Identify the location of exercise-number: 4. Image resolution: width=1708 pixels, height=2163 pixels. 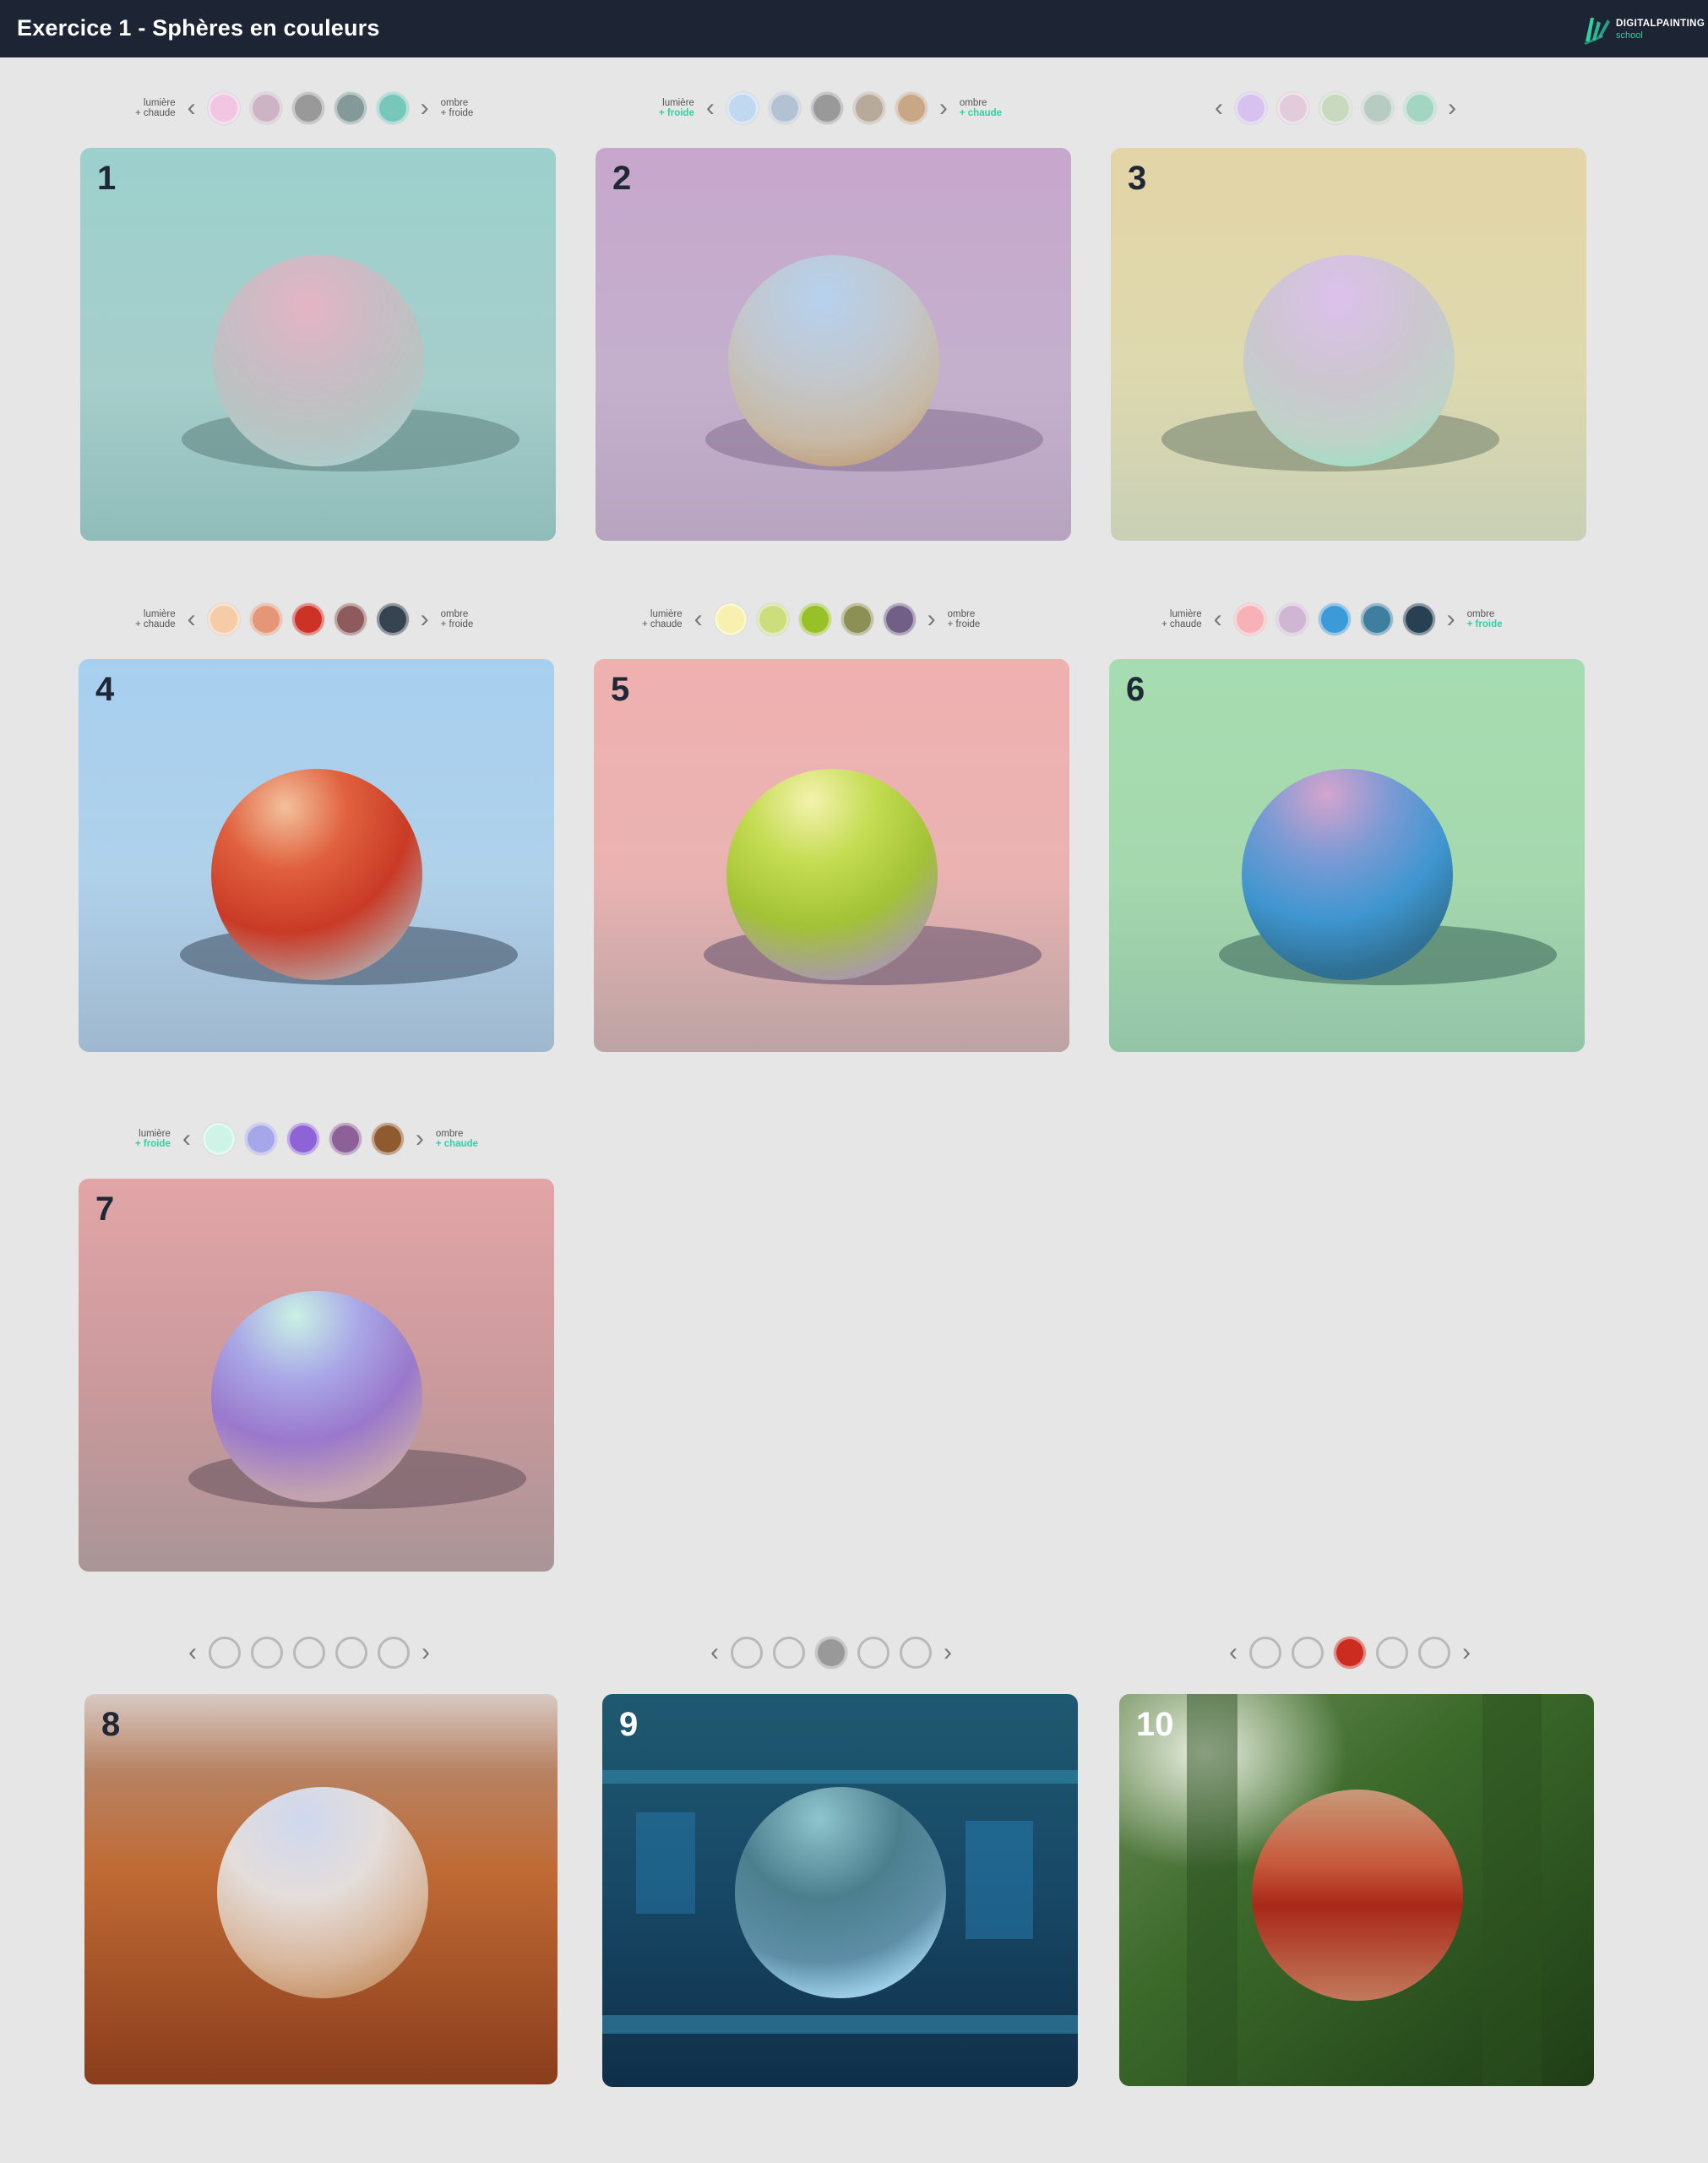
(105, 689).